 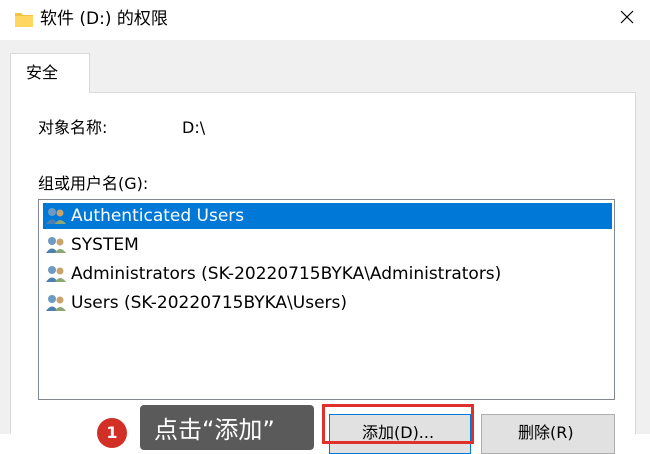 I want to click on list-item-system: SYSTEM, so click(x=327, y=245).